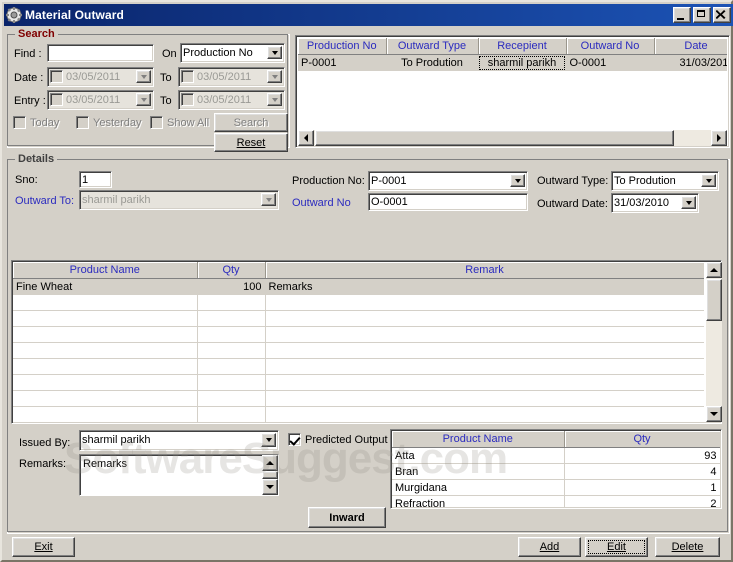  I want to click on table-row: Fine Wheat 100 Remarks, so click(358, 286).